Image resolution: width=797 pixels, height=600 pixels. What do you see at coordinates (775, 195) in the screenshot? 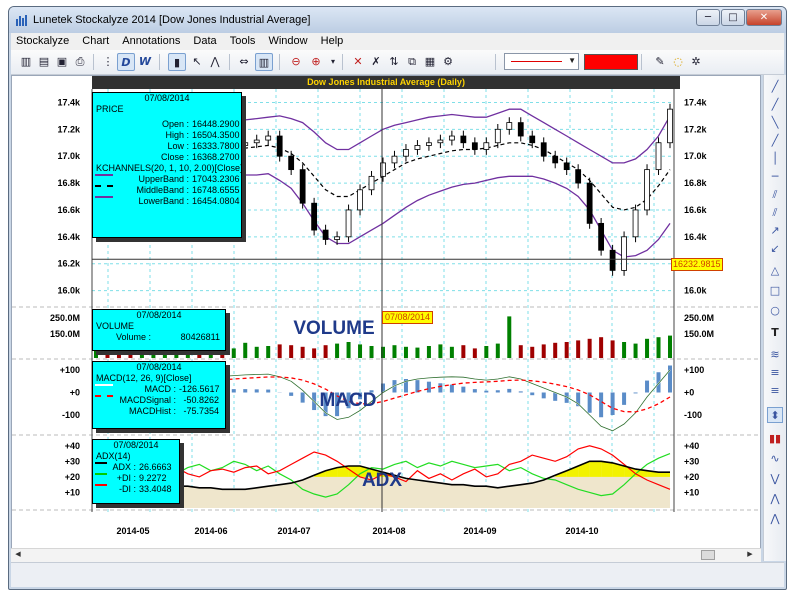
I see `channel-icon: ⫽` at bounding box center [775, 195].